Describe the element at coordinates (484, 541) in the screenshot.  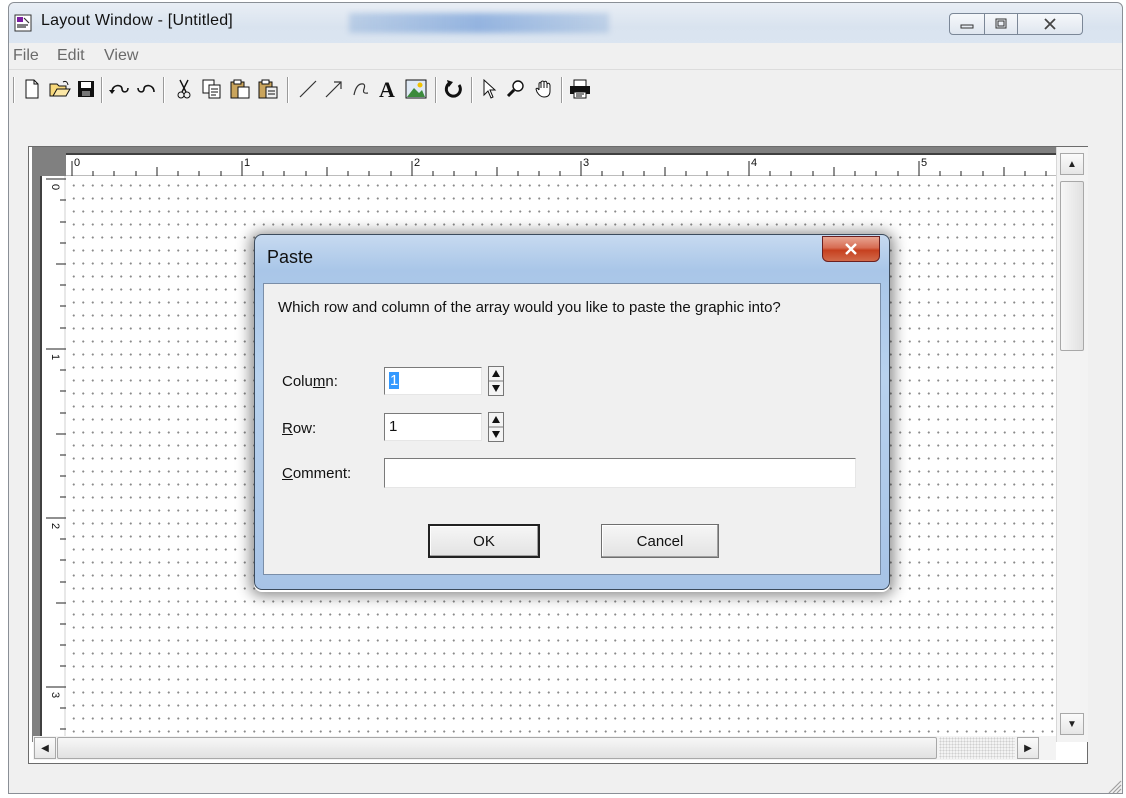
I see `ok-button: OK` at that location.